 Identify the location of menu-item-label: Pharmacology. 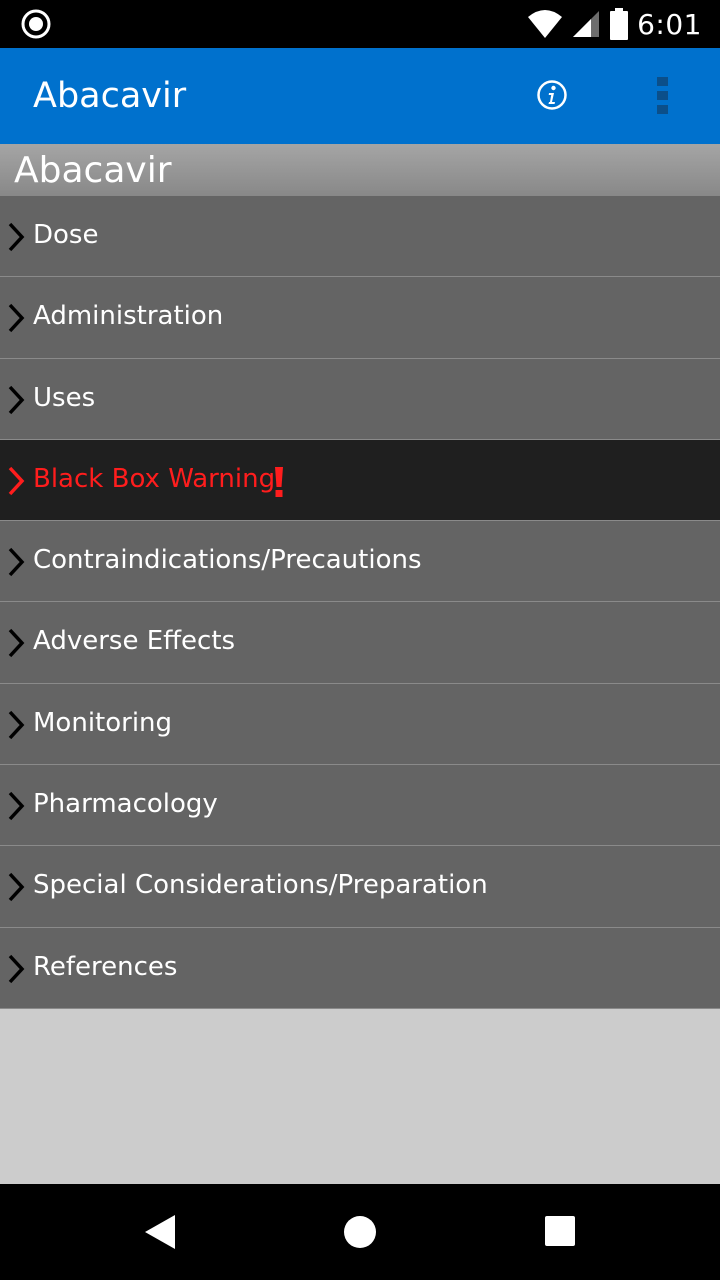
(125, 804).